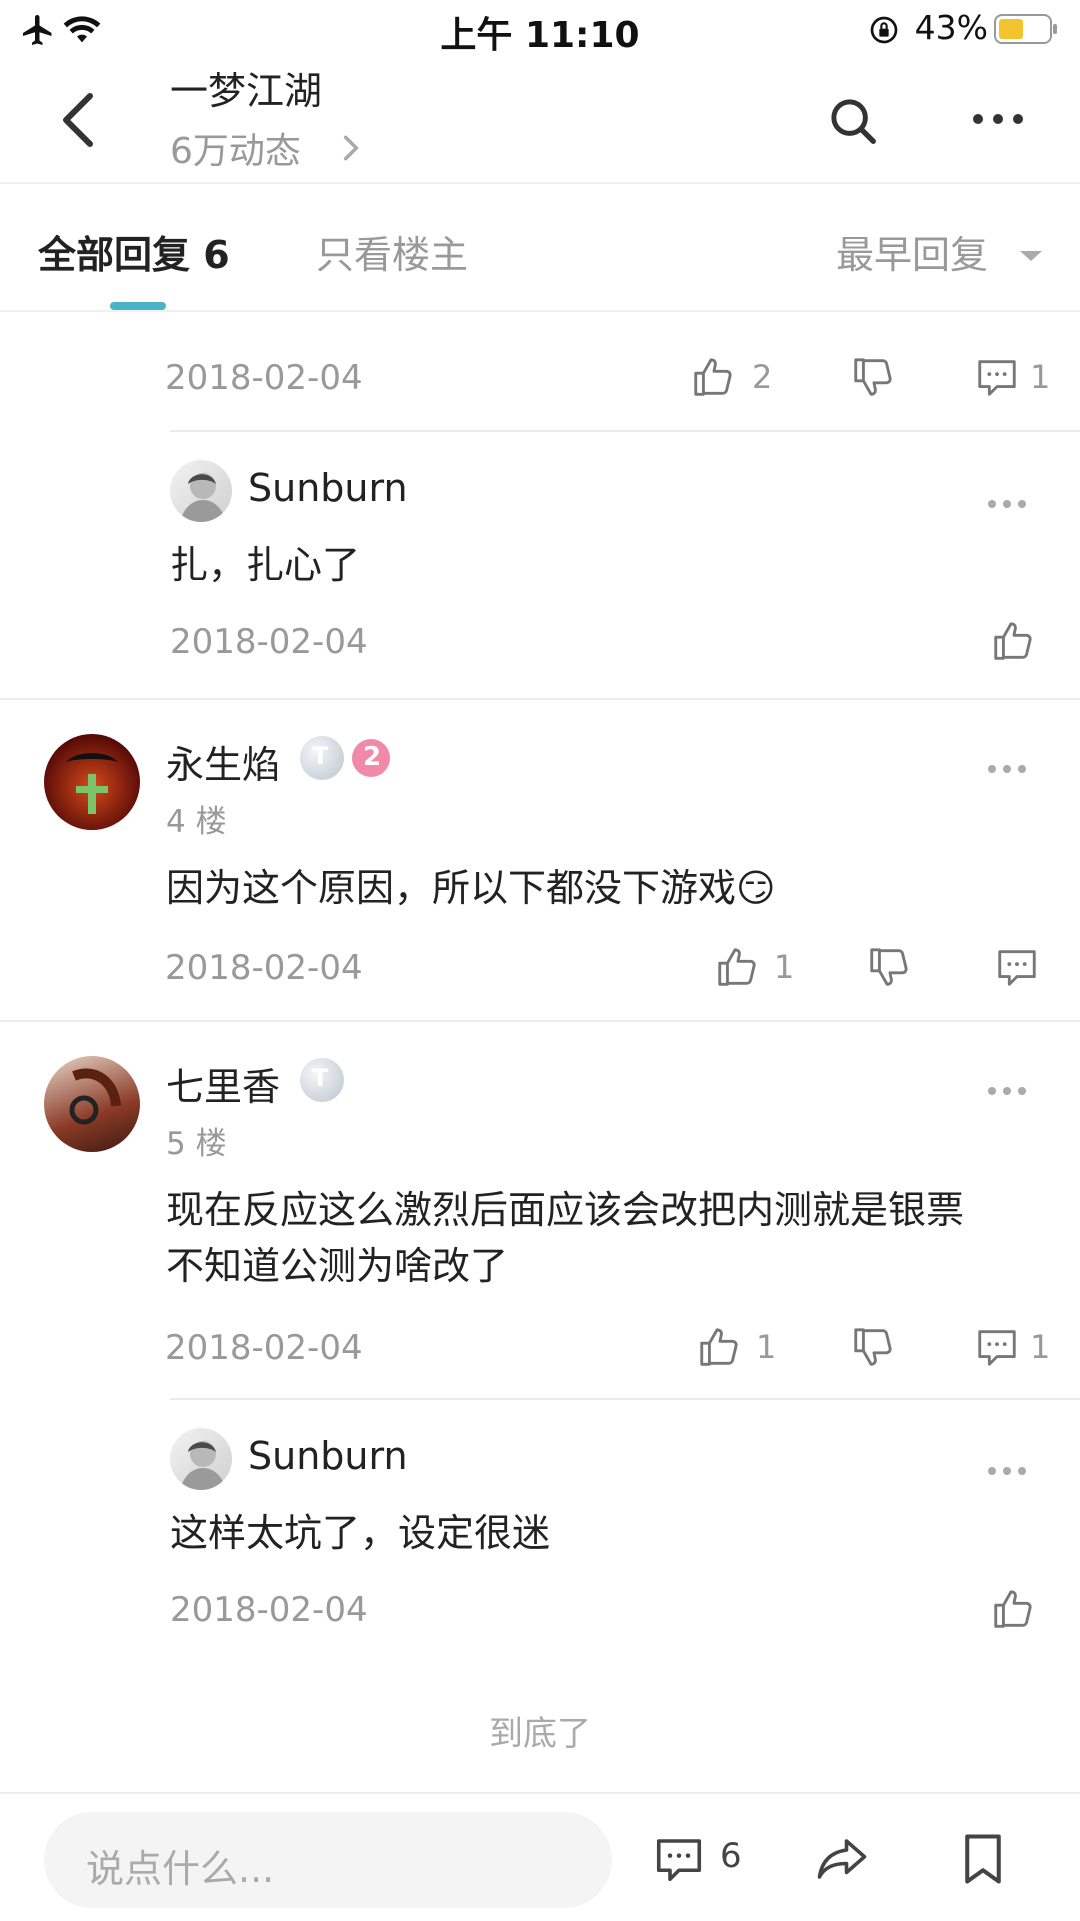 The image size is (1080, 1921). Describe the element at coordinates (762, 377) in the screenshot. I see `like-count: 2` at that location.